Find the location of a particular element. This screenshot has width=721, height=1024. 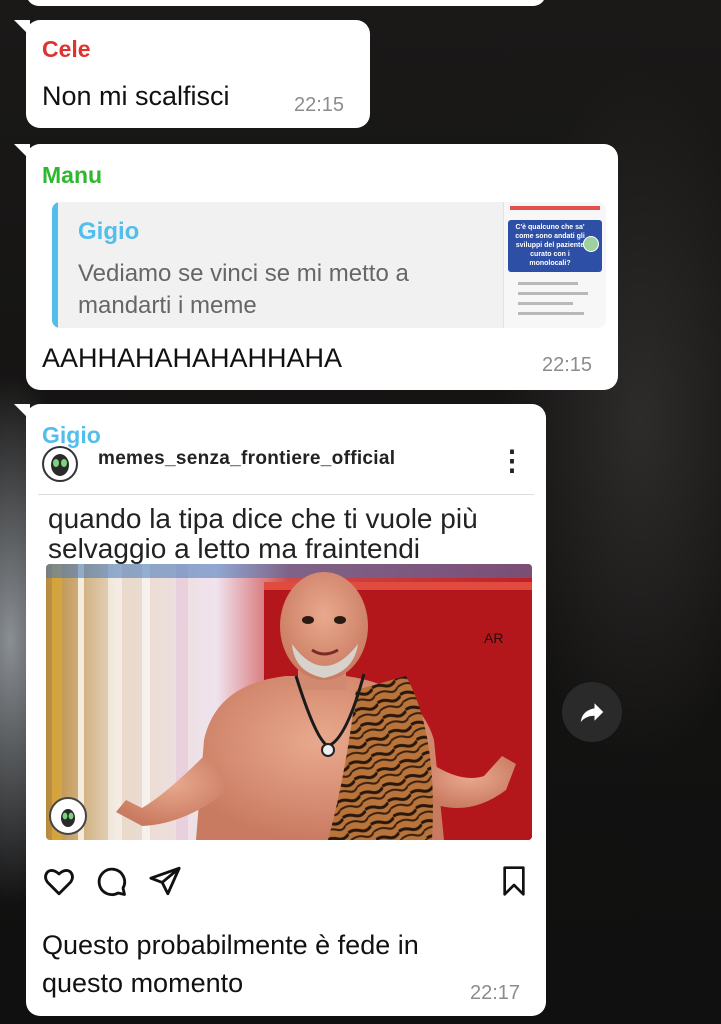

instagram-actions is located at coordinates (287, 884).